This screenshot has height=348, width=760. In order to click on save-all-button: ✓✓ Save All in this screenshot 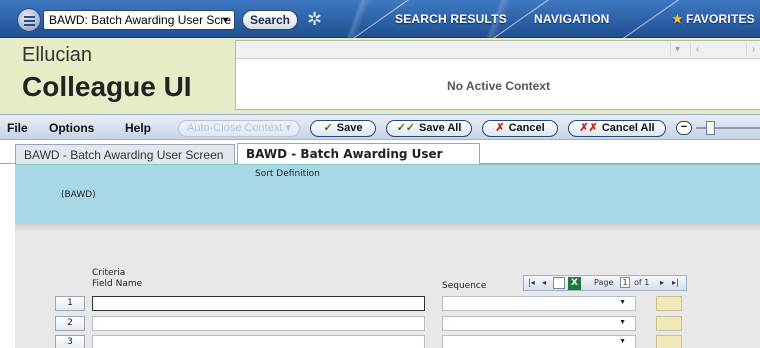, I will do `click(429, 128)`.